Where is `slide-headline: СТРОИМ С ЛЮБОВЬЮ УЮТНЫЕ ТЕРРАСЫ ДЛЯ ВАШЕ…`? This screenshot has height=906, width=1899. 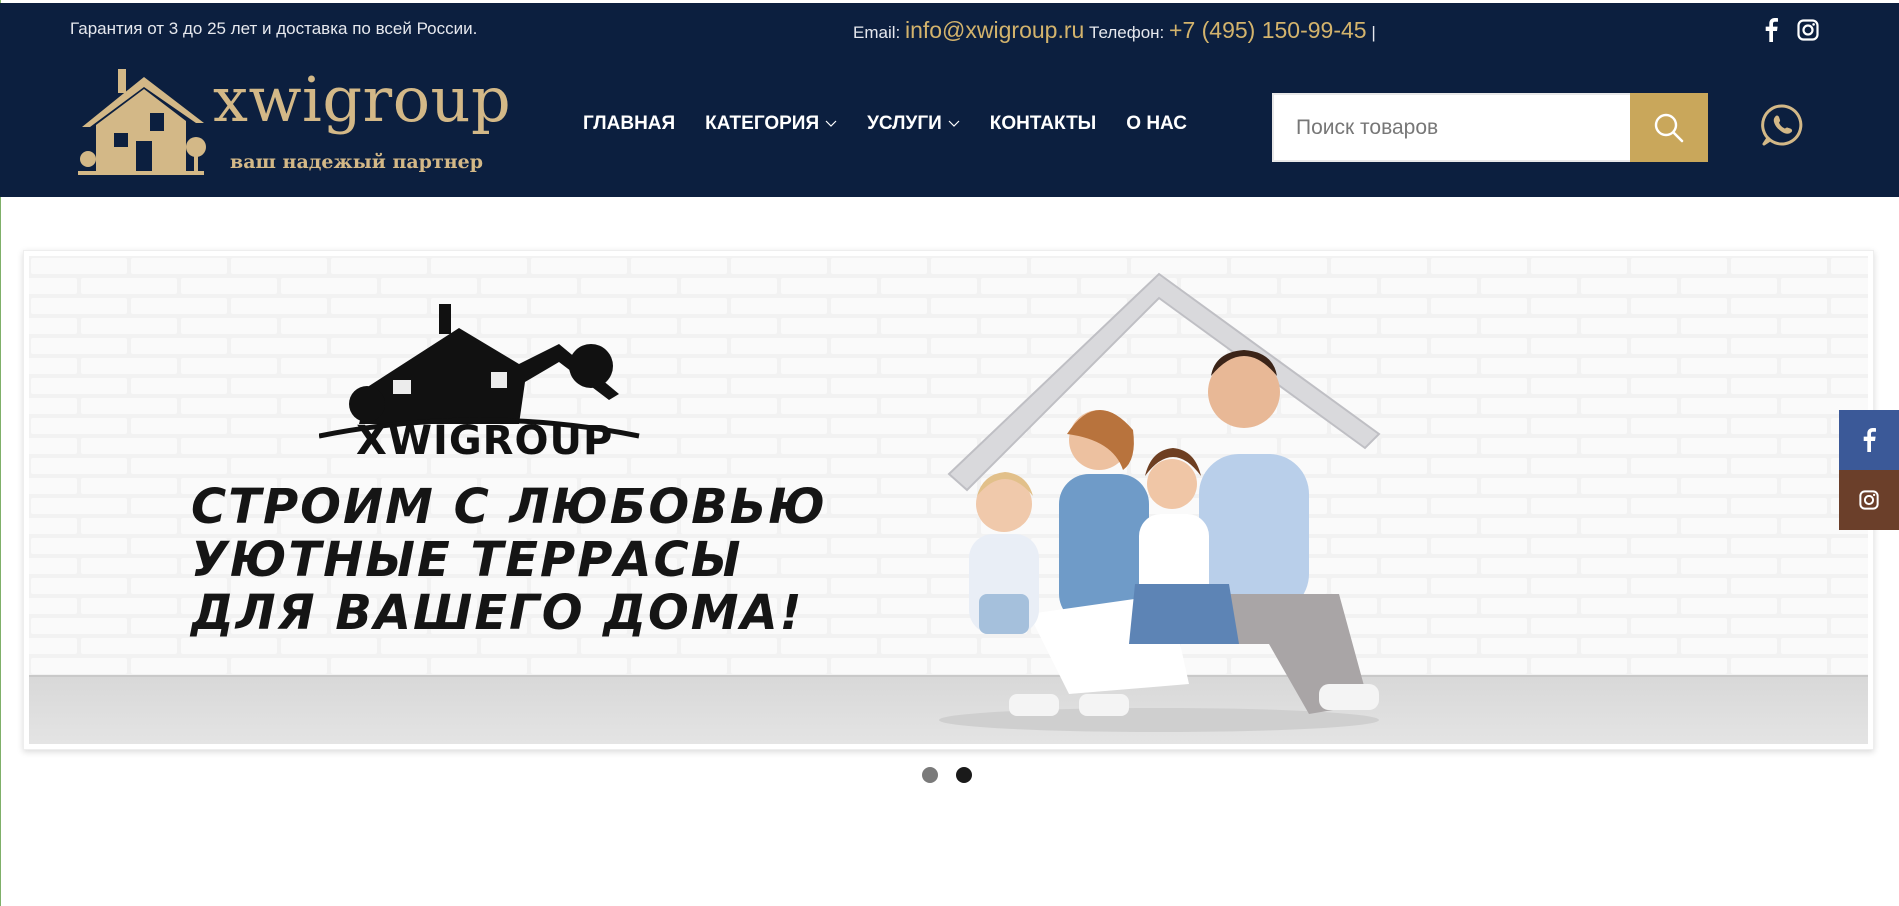 slide-headline: СТРОИМ С ЛЮБОВЬЮ УЮТНЫЕ ТЕРРАСЫ ДЛЯ ВАШЕ… is located at coordinates (509, 560).